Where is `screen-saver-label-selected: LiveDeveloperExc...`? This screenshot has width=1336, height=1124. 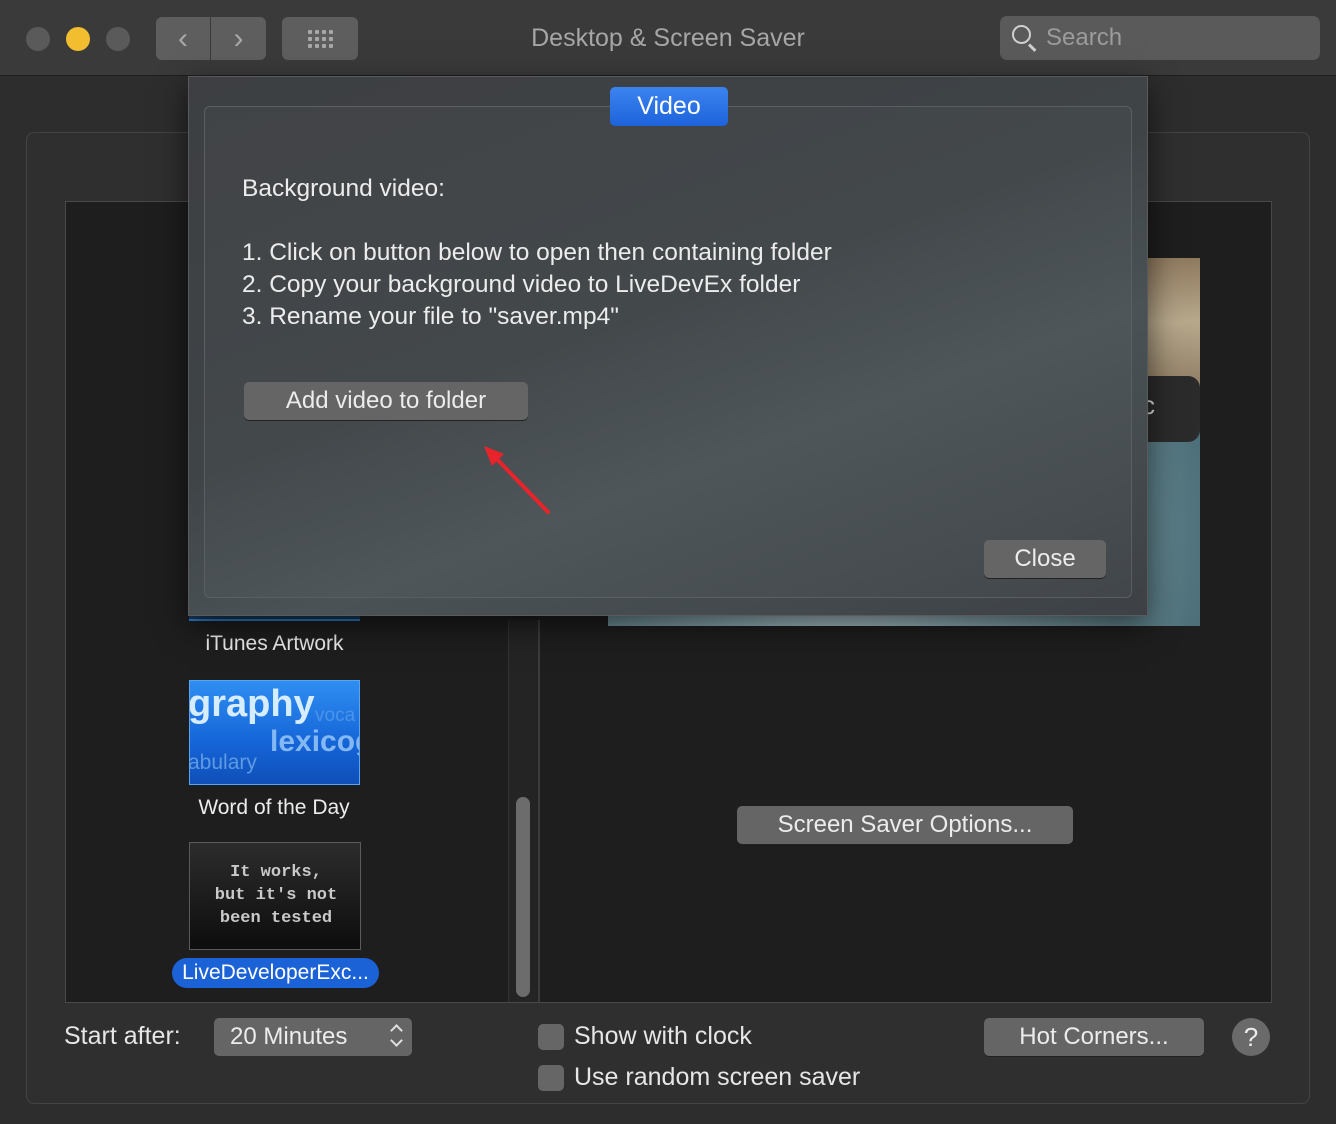 screen-saver-label-selected: LiveDeveloperExc... is located at coordinates (275, 973).